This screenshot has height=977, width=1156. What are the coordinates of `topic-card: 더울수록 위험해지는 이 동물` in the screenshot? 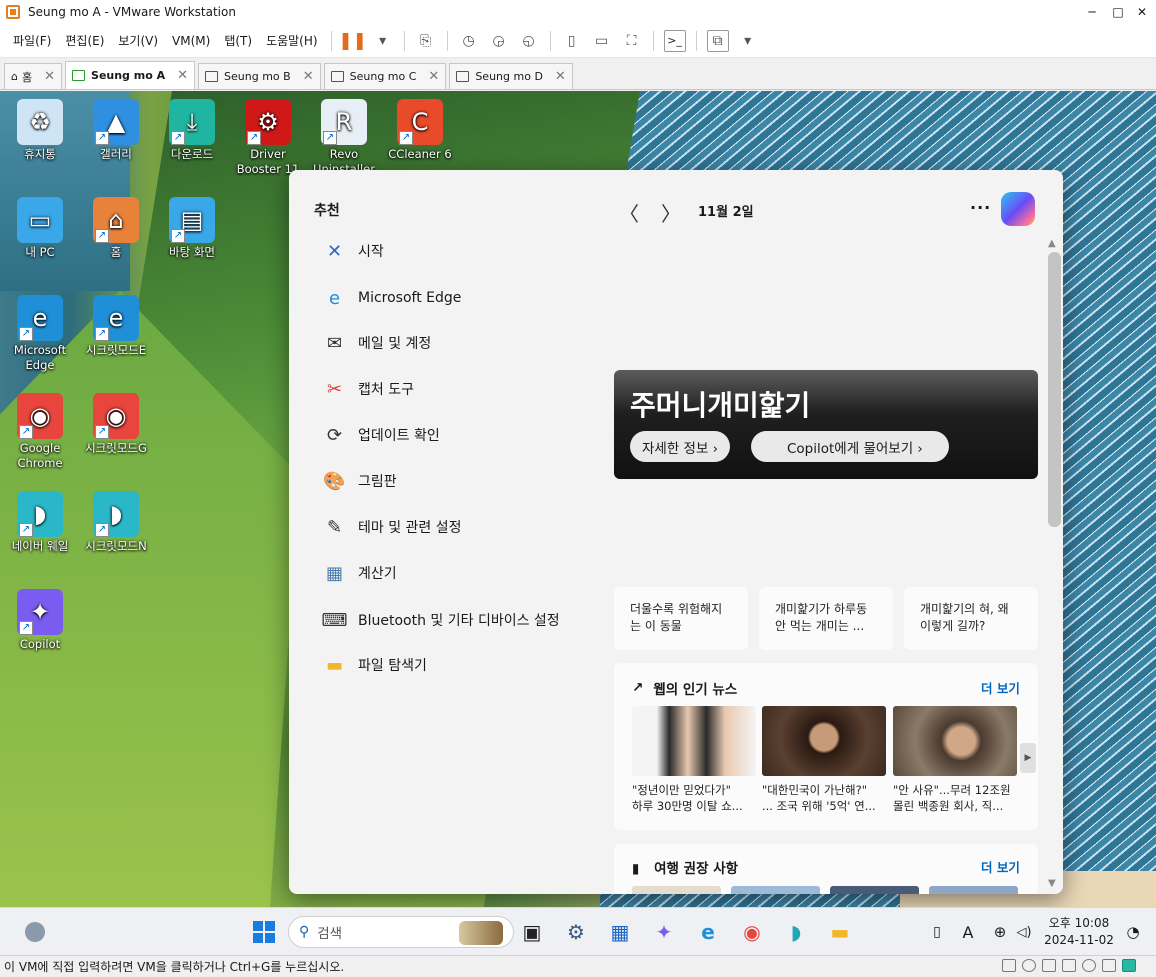 It's located at (681, 618).